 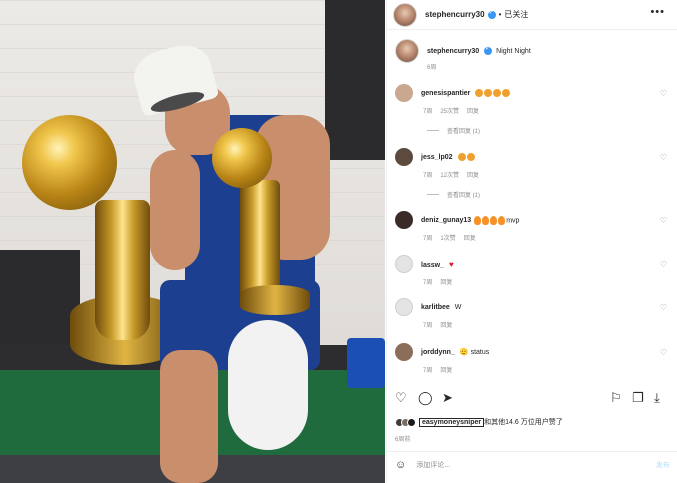 I want to click on verified-badge-icon, so click(x=491, y=14).